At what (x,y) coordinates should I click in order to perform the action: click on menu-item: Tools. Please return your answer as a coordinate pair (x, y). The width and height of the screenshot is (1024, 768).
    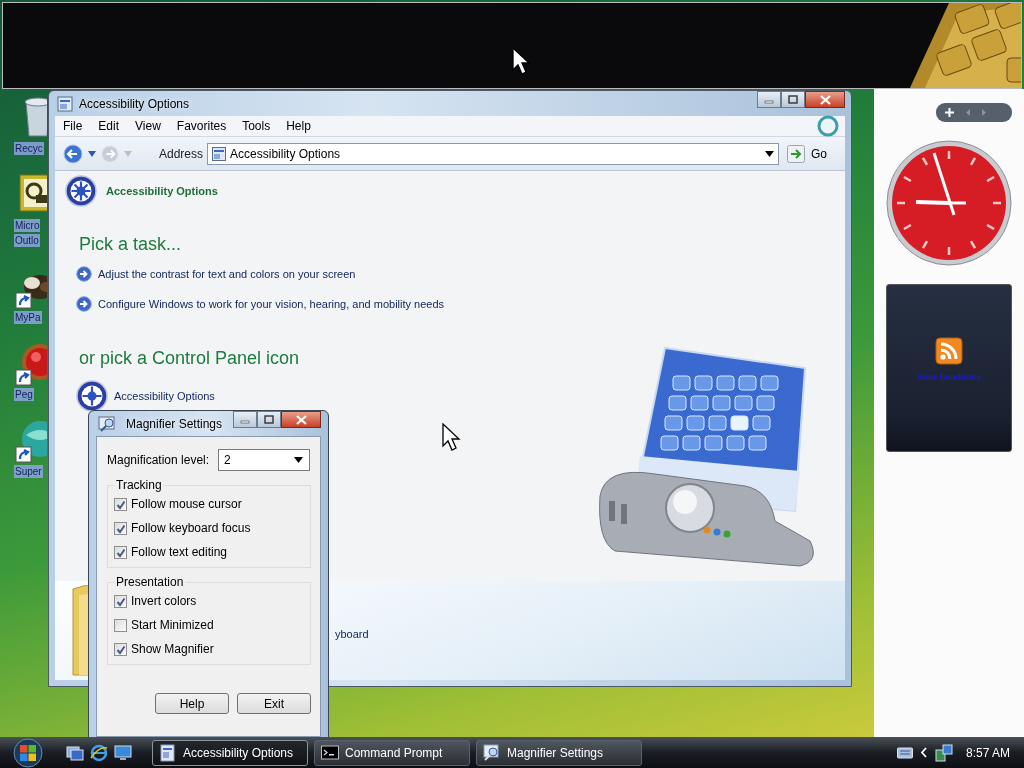
    Looking at the image, I should click on (256, 126).